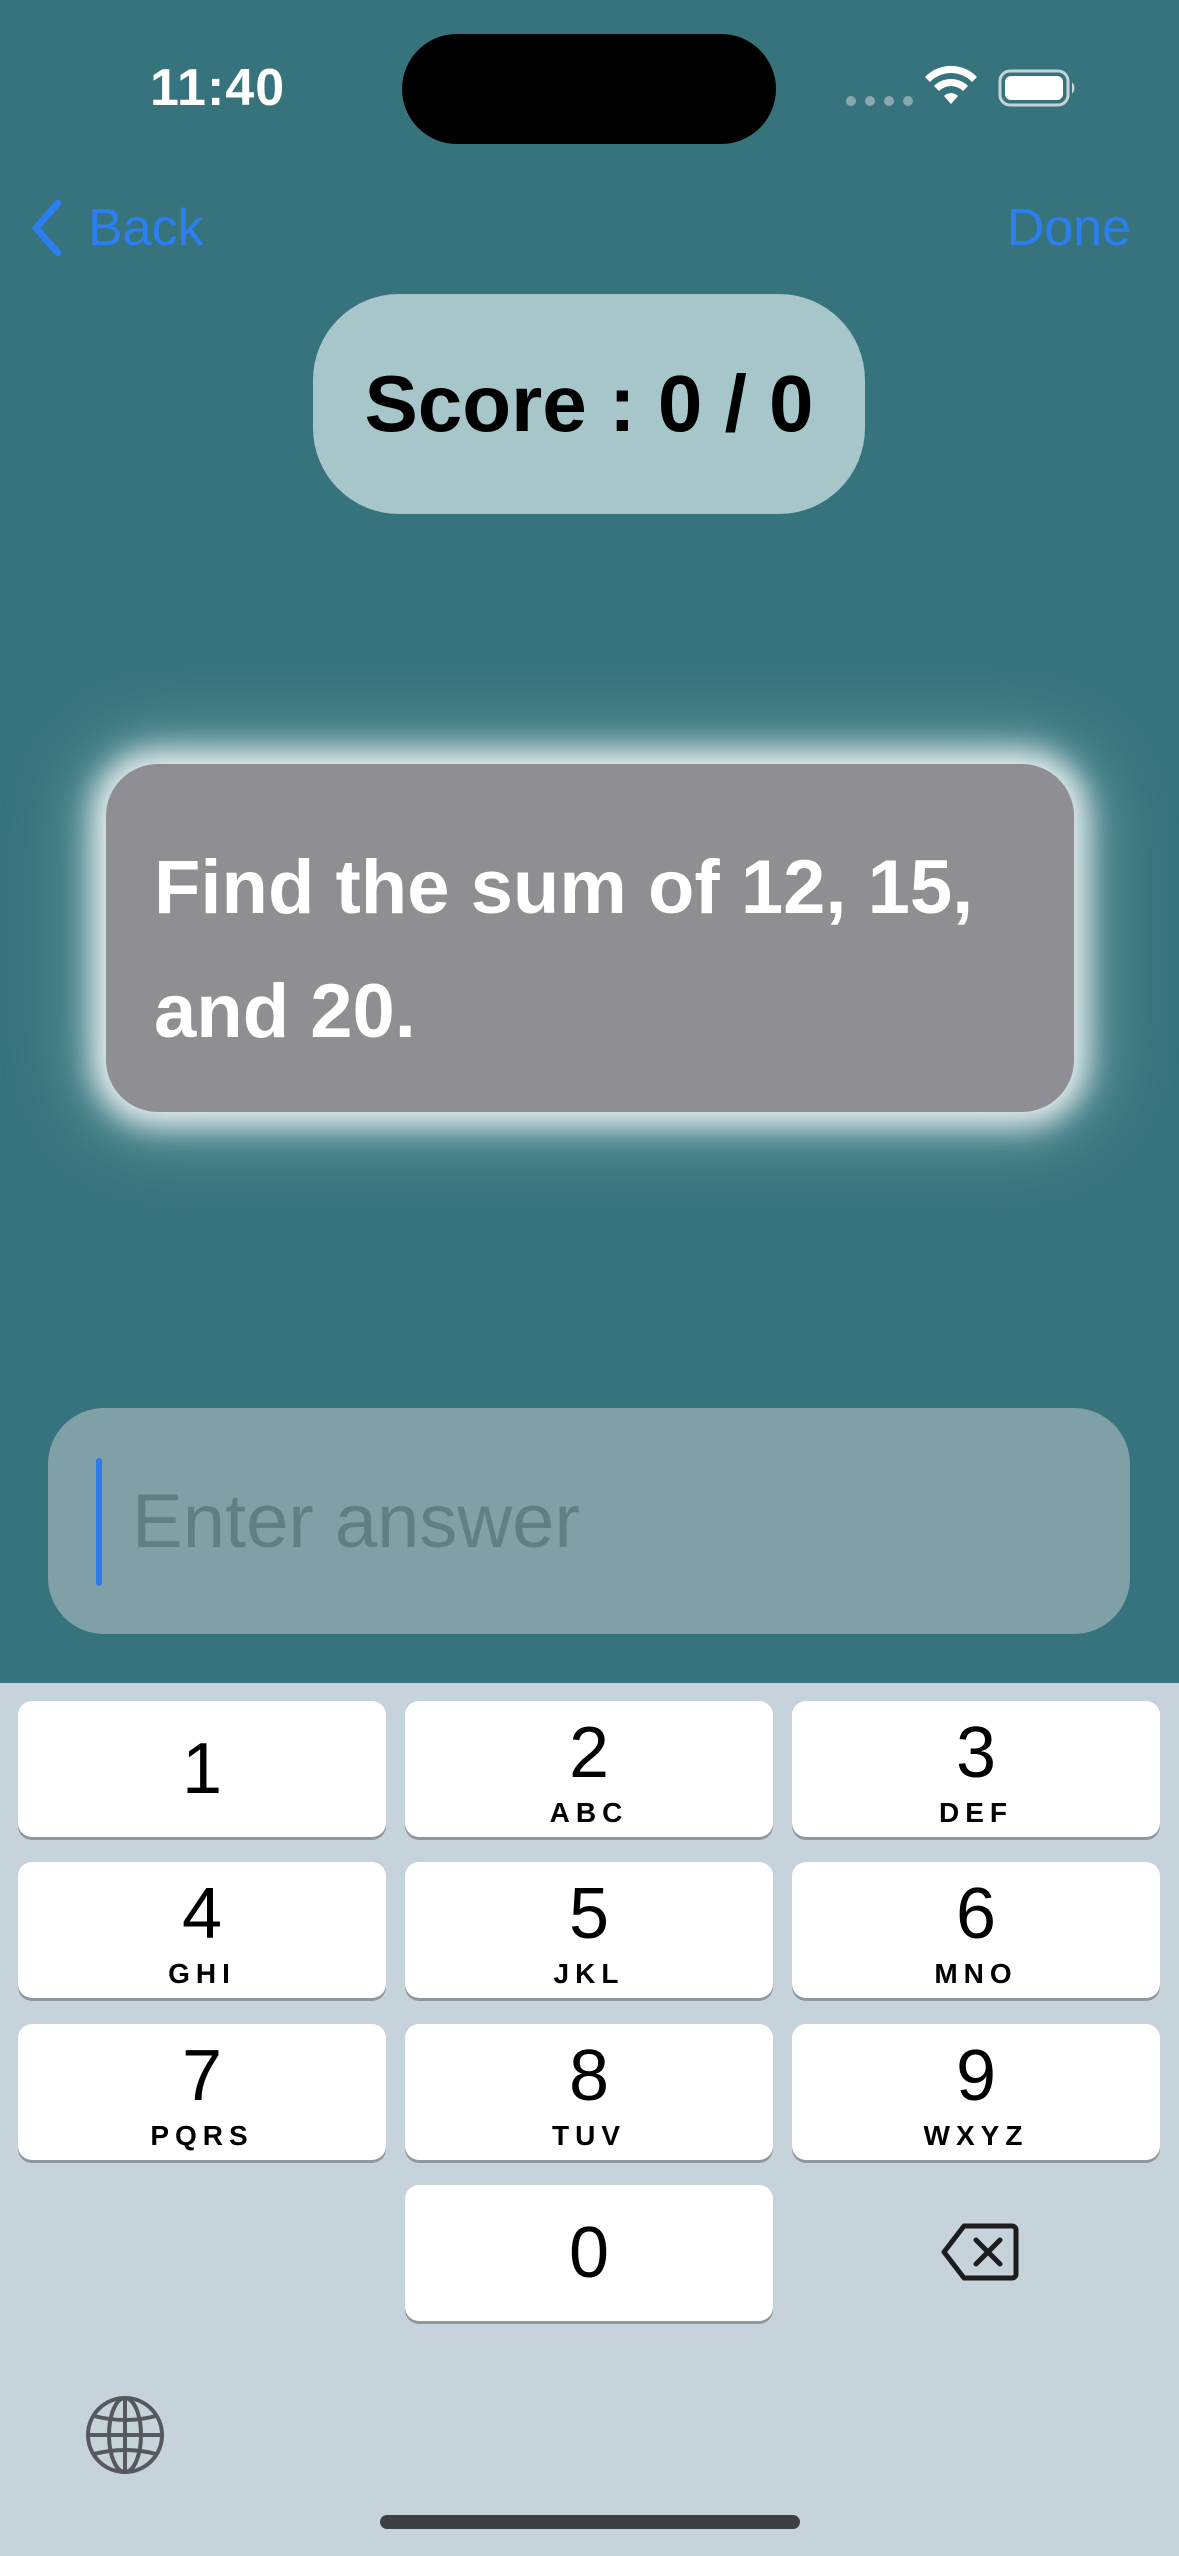 This screenshot has height=2556, width=1179. I want to click on score-badge: Score : 0 / 0, so click(589, 404).